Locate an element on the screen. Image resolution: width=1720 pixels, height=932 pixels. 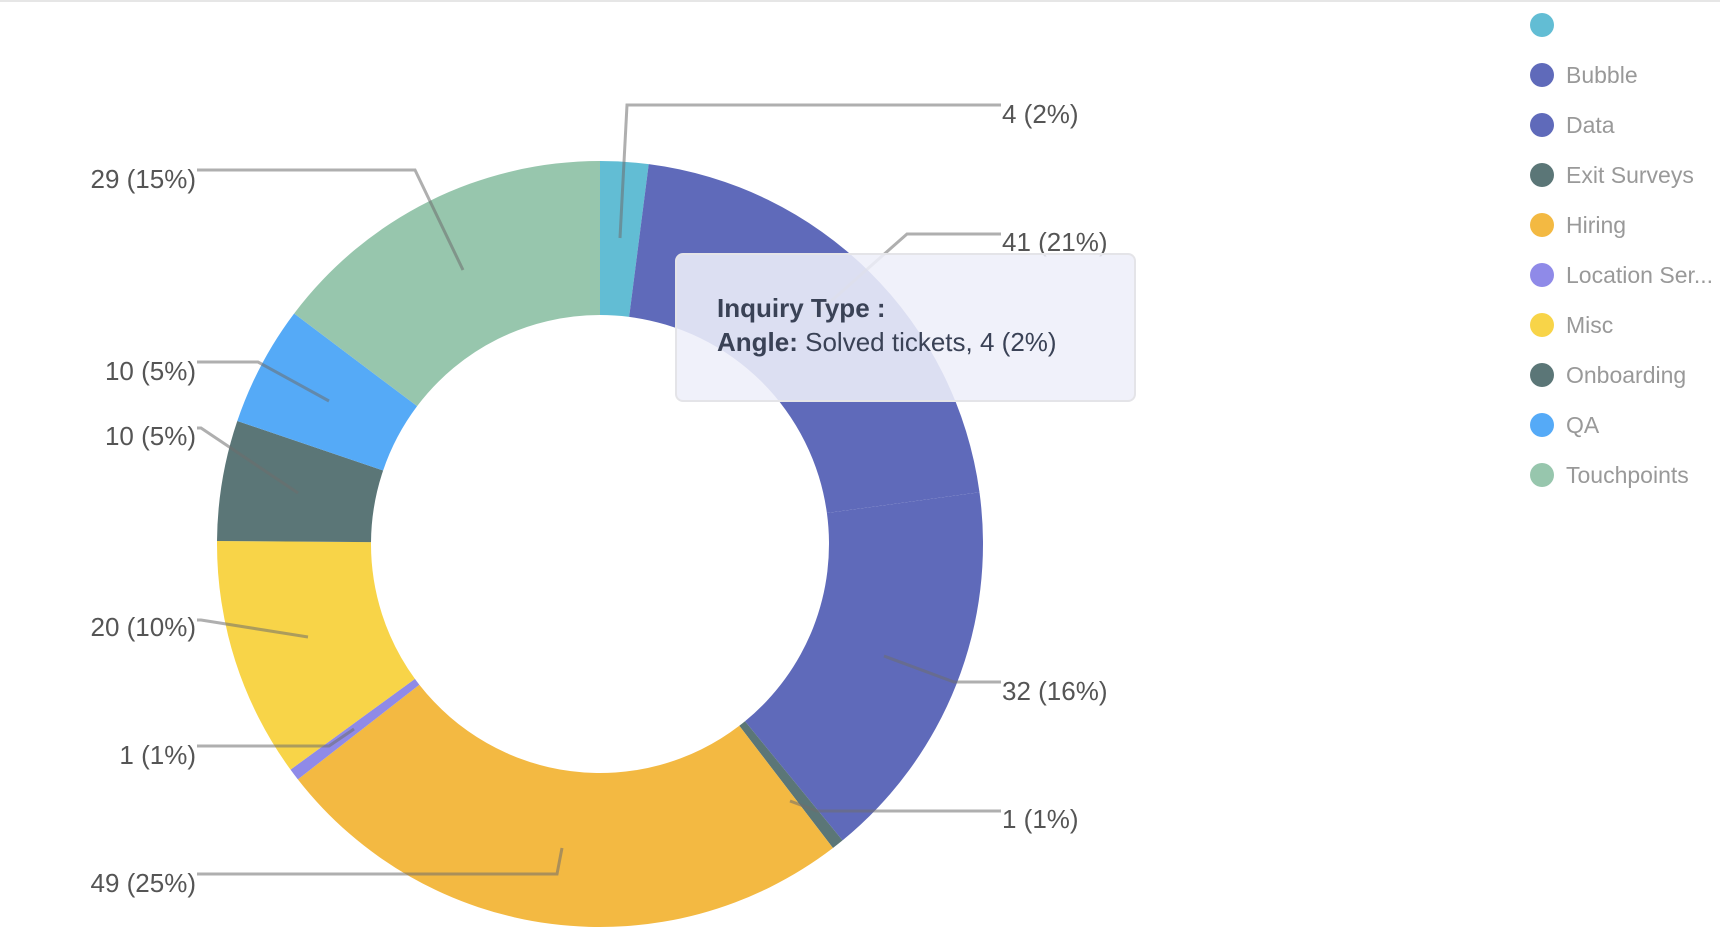
legend-label: Data is located at coordinates (1590, 125).